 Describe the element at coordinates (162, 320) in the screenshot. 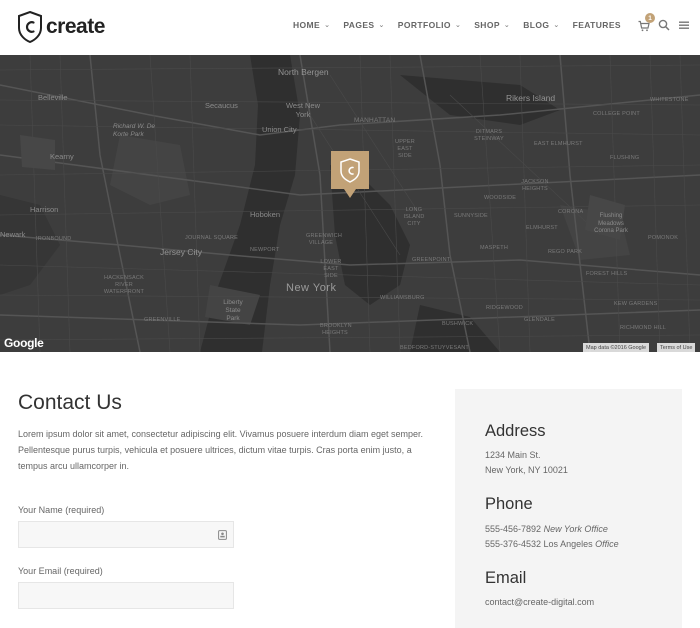

I see `map-label: GREENVILLE` at that location.